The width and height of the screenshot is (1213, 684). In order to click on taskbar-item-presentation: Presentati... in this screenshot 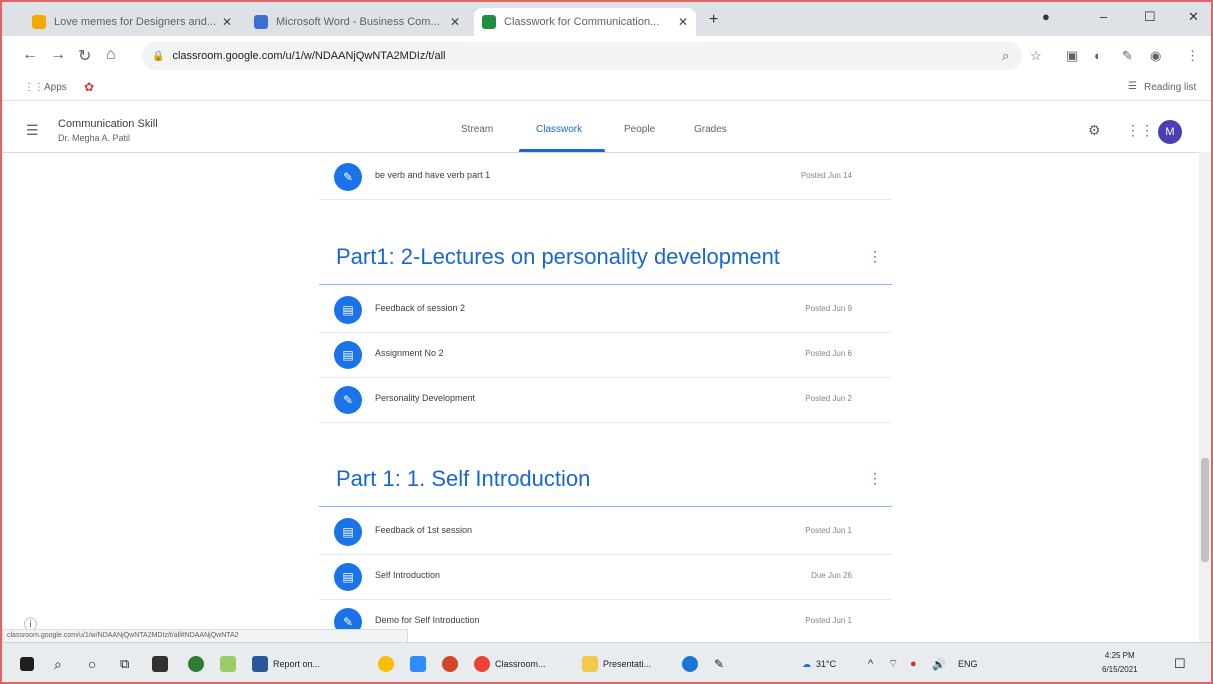, I will do `click(616, 664)`.